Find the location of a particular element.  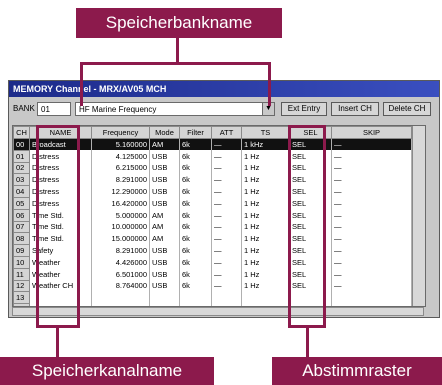

column-header-frequency: Frequency is located at coordinates (120, 132).